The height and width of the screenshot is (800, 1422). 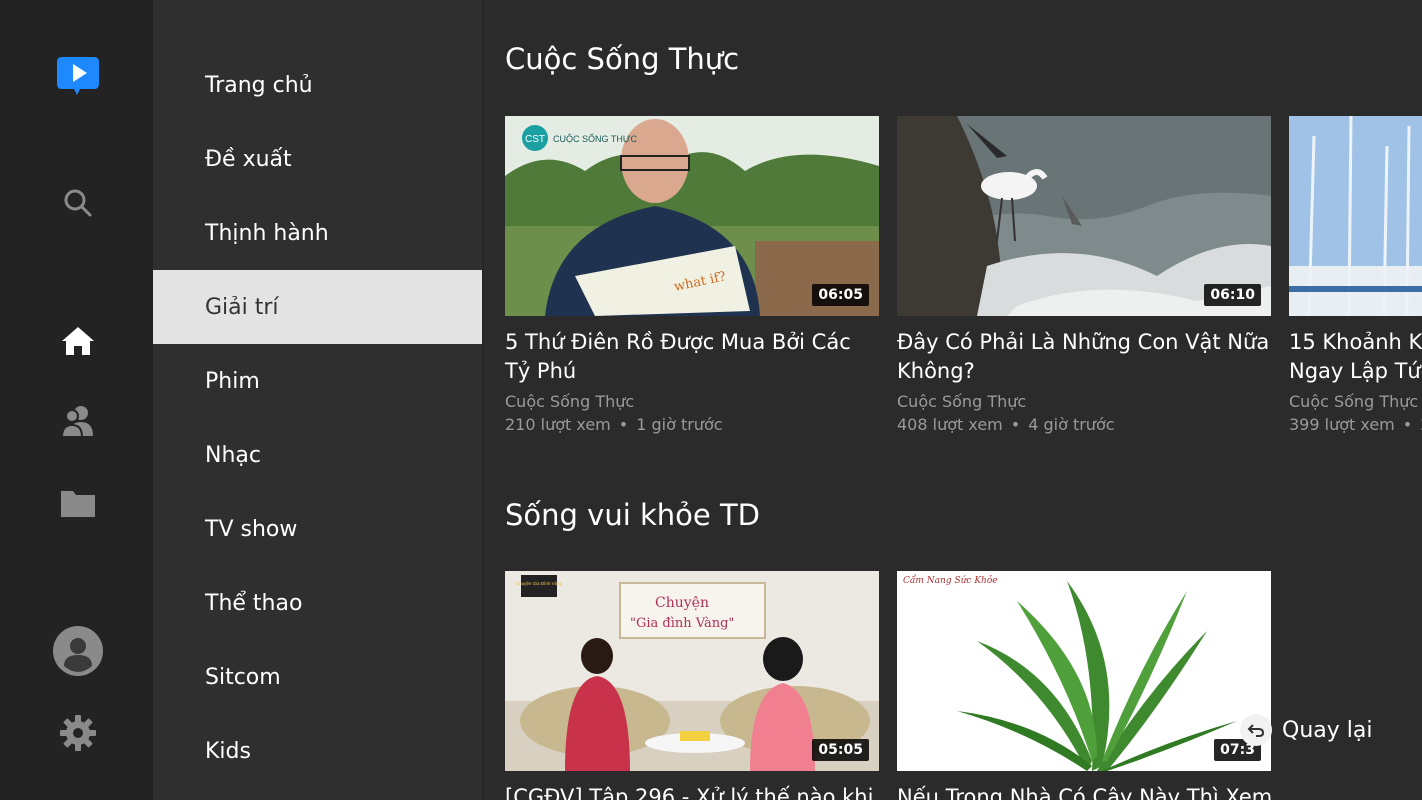 I want to click on row-title: Sống vui khỏe TD, so click(x=632, y=515).